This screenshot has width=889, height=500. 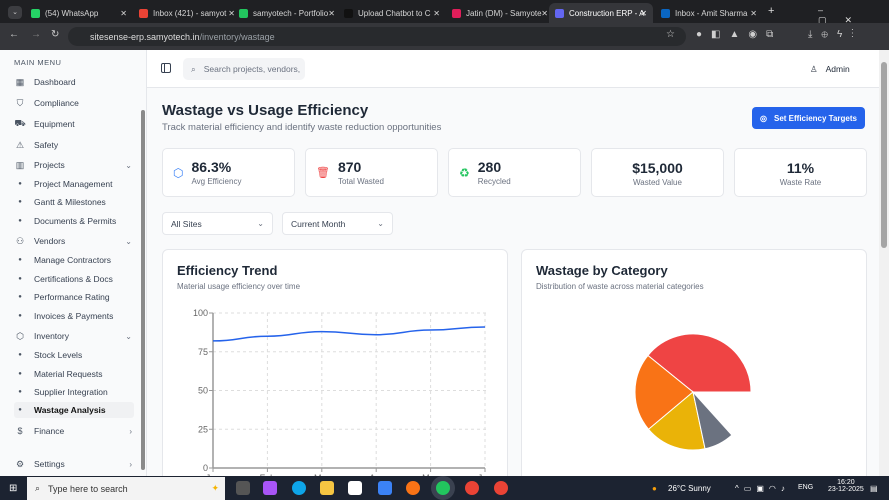 What do you see at coordinates (74, 165) in the screenshot?
I see `sidebar-item-projects: ▥ Projects ⌄` at bounding box center [74, 165].